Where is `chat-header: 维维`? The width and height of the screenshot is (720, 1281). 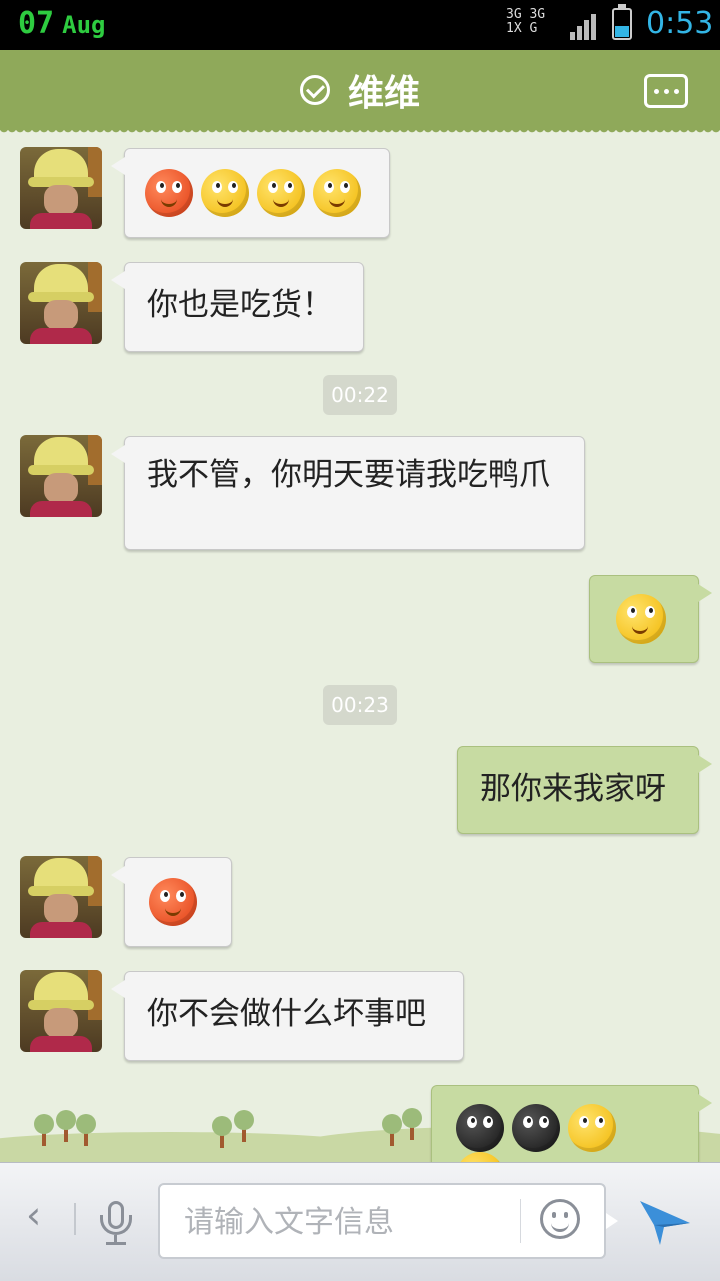 chat-header: 维维 is located at coordinates (360, 93).